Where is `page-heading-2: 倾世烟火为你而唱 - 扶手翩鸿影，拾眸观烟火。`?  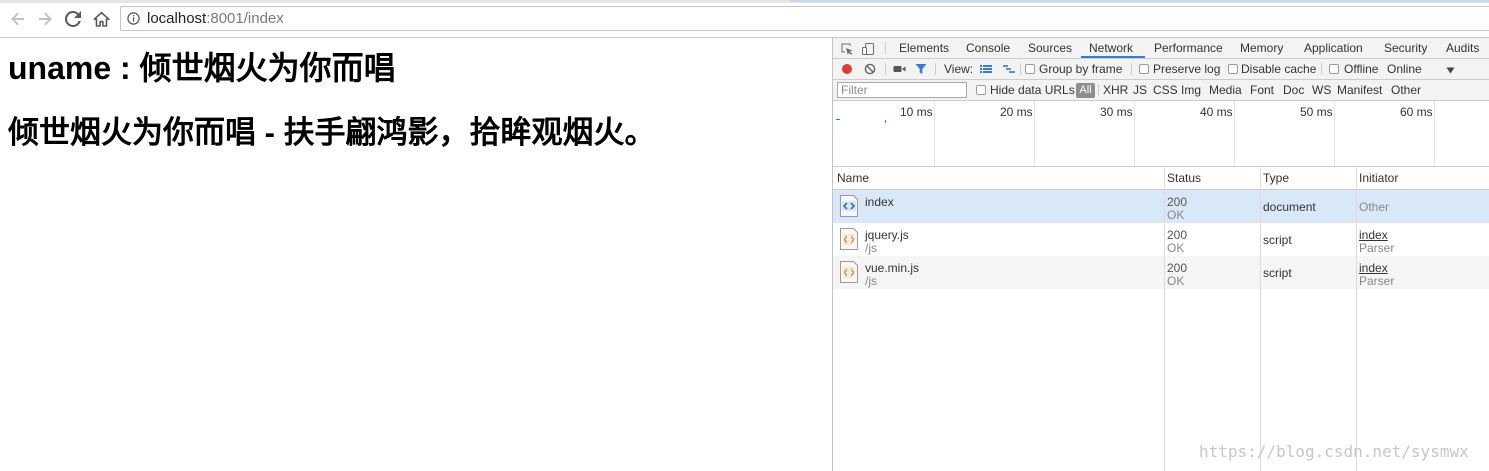 page-heading-2: 倾世烟火为你而唱 - 扶手翩鸿影，拾眸观烟火。 is located at coordinates (332, 132).